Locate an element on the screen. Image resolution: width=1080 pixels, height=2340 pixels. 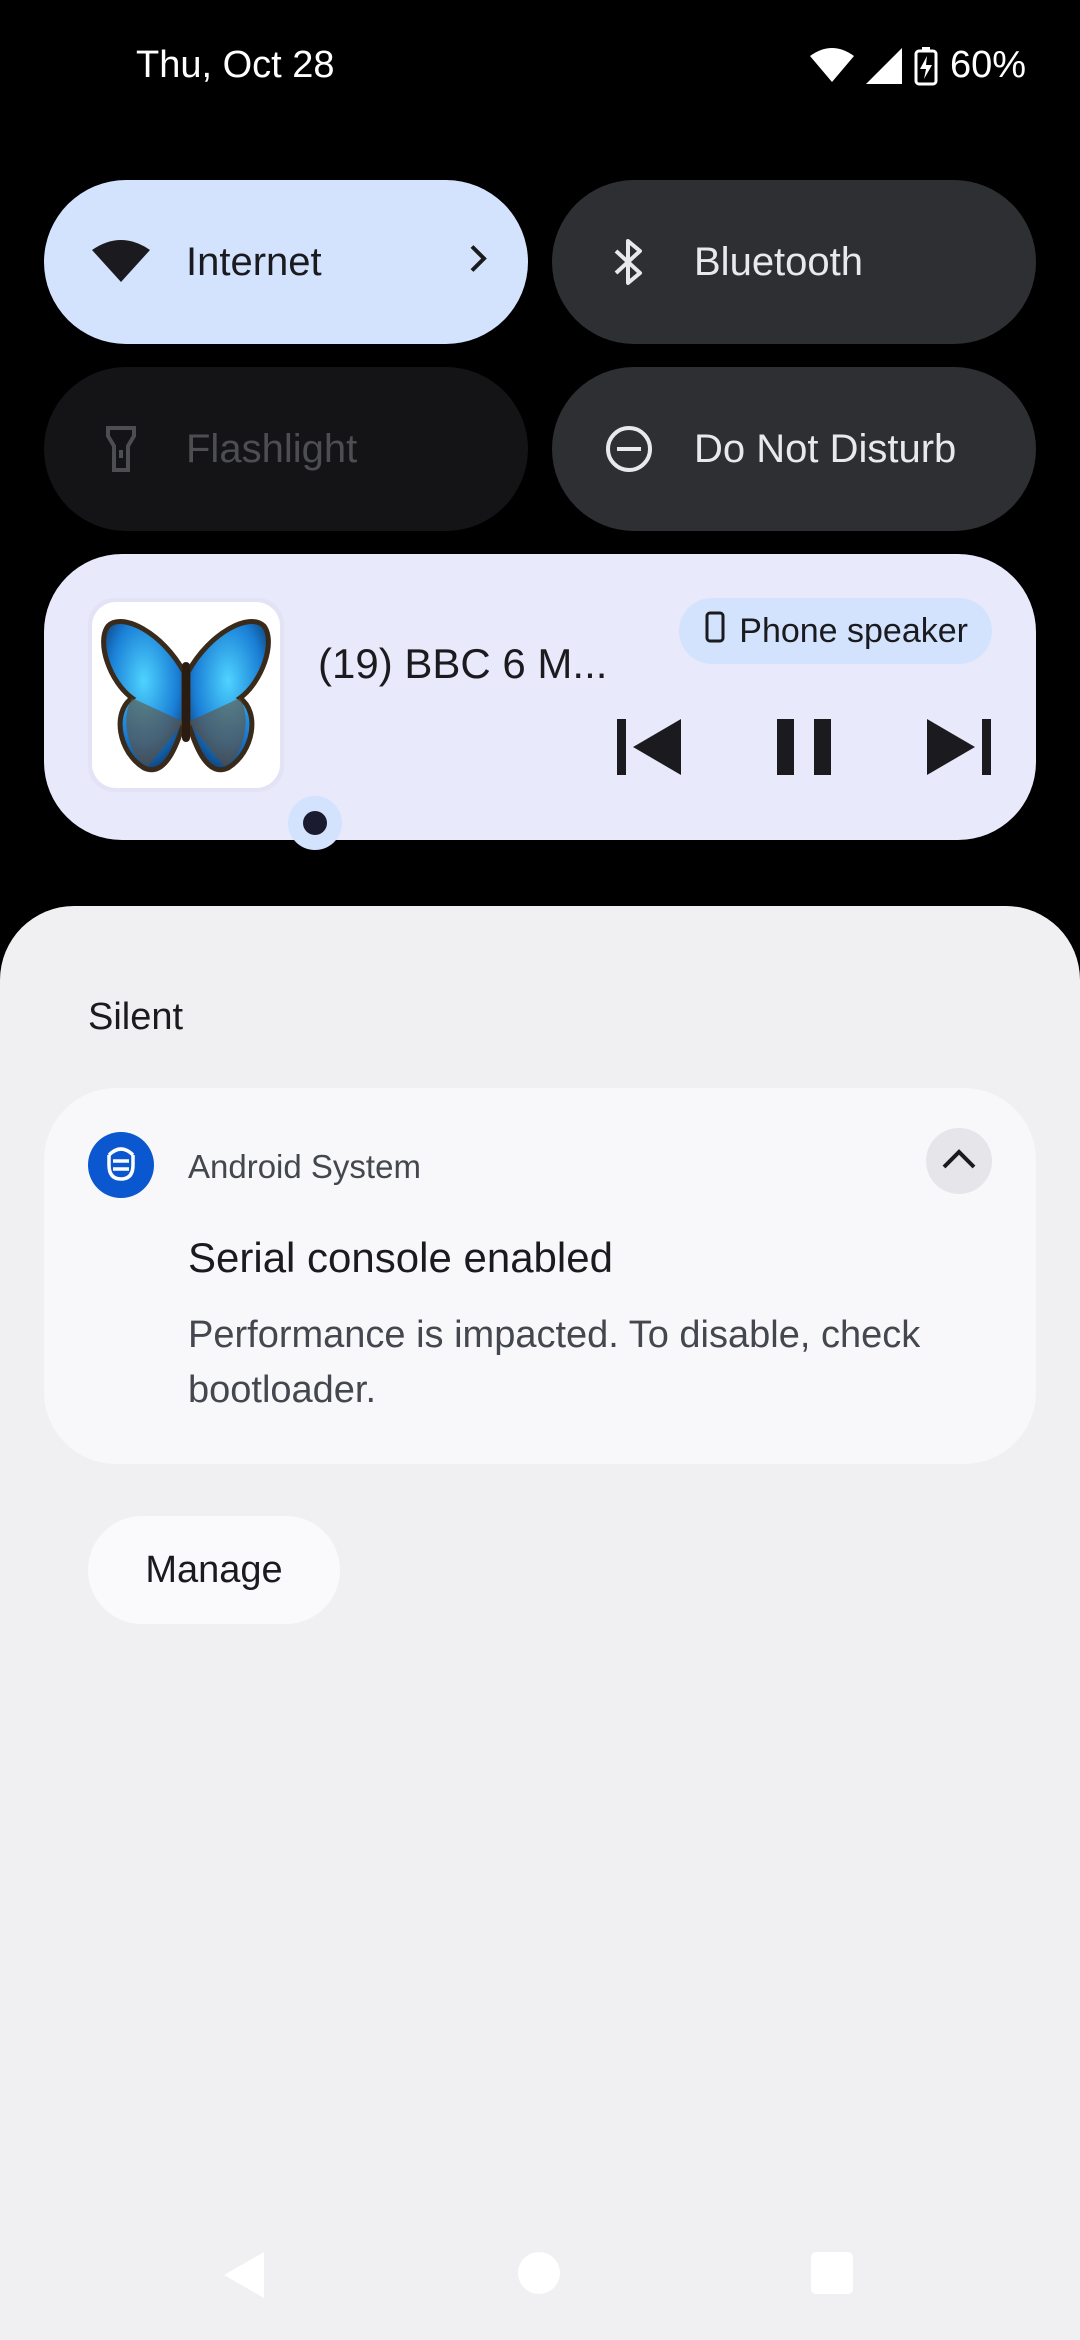
media-player-card: (19) BBC 6 M... Phone speaker is located at coordinates (540, 702).